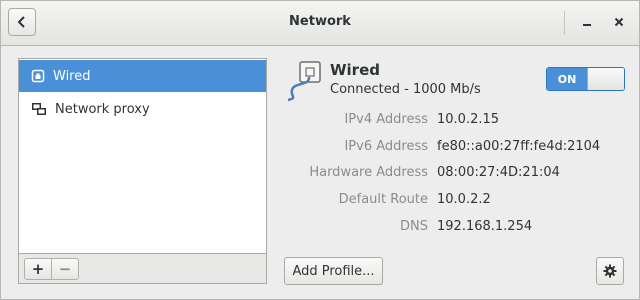 The width and height of the screenshot is (640, 300). I want to click on ipv4-address-label: IPv4 Address, so click(386, 119).